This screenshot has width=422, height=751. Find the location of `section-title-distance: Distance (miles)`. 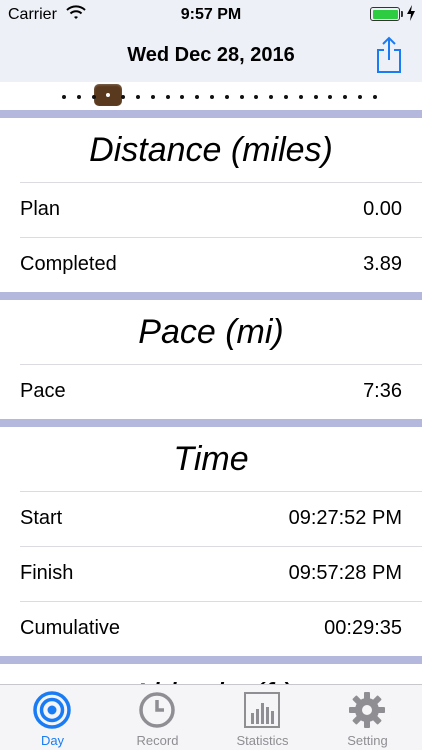

section-title-distance: Distance (miles) is located at coordinates (211, 150).